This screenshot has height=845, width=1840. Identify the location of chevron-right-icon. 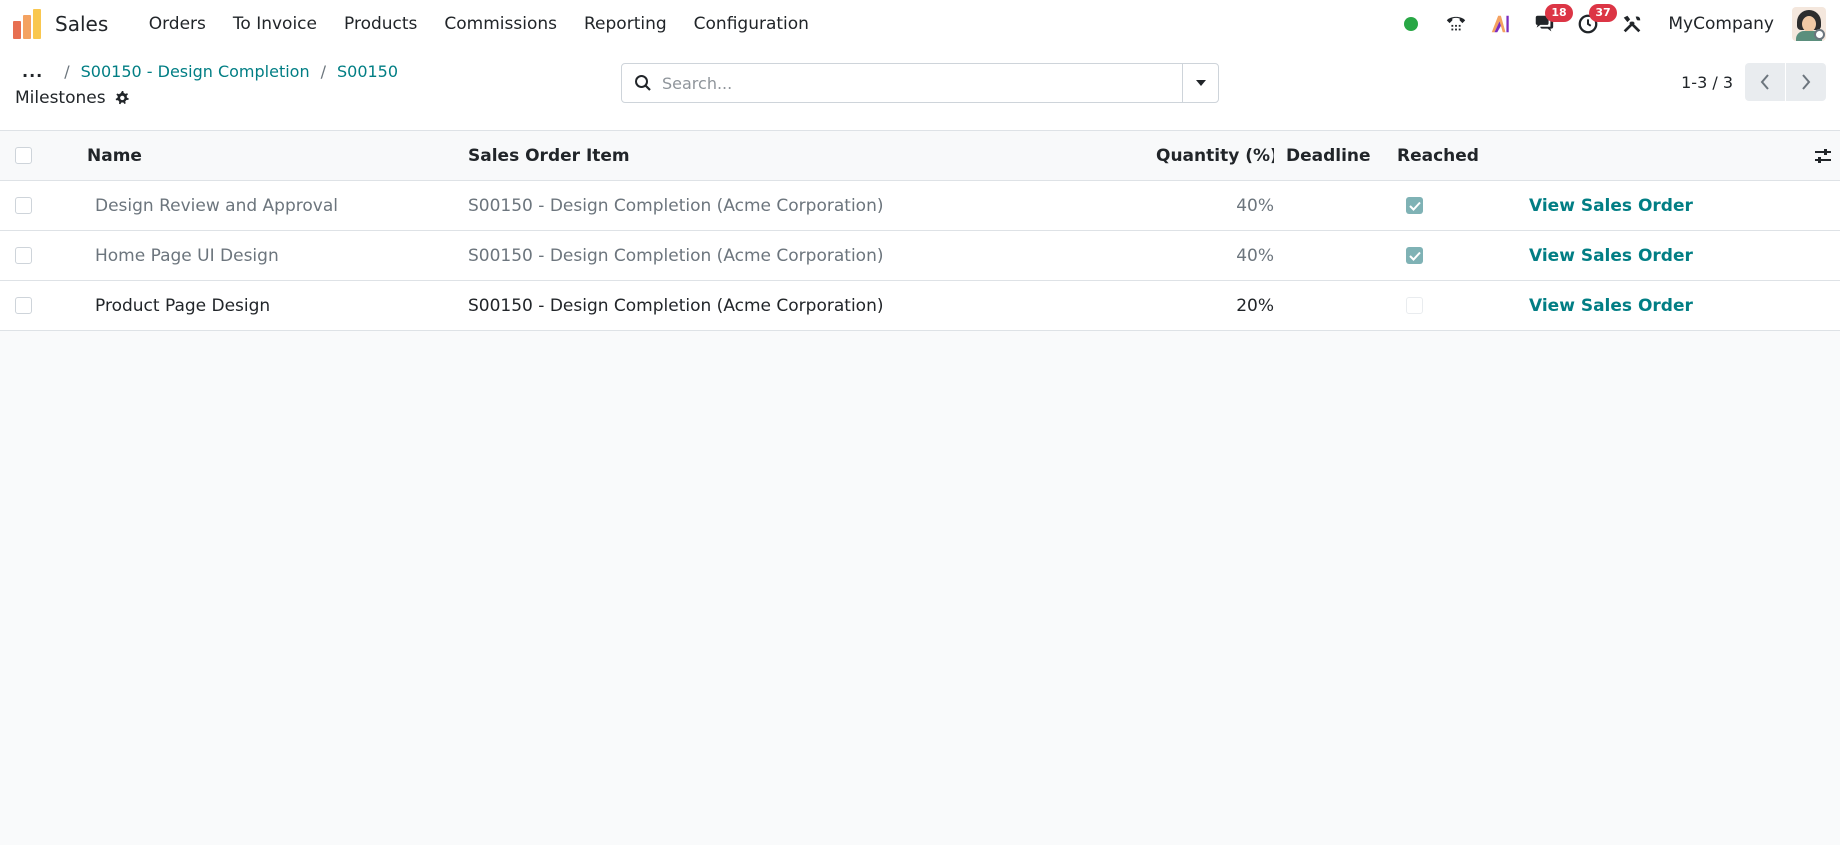
(1806, 82).